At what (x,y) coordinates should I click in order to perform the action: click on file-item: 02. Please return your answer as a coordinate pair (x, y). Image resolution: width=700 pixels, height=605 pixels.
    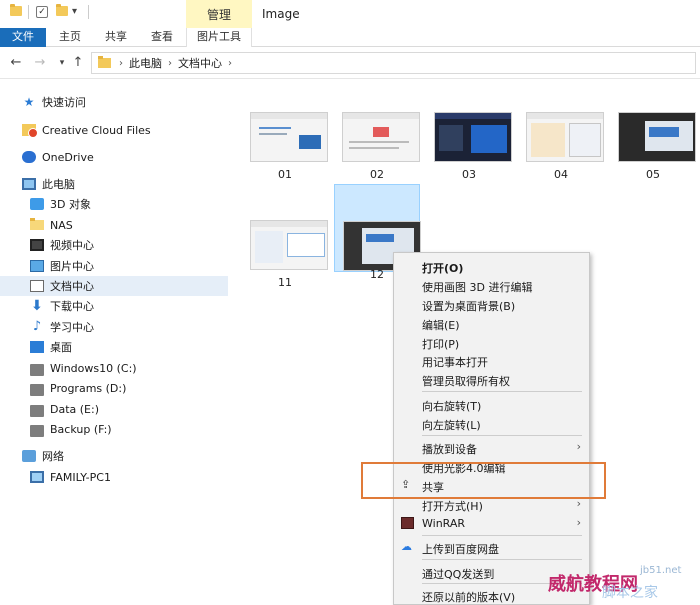
    Looking at the image, I should click on (377, 148).